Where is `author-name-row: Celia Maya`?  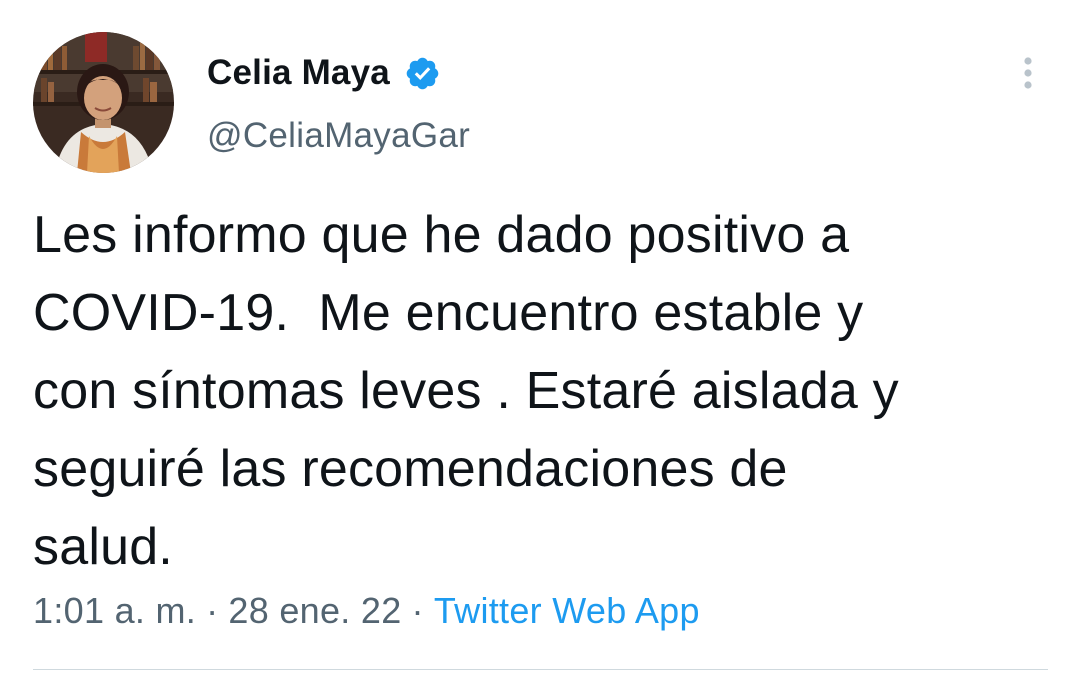 author-name-row: Celia Maya is located at coordinates (338, 73).